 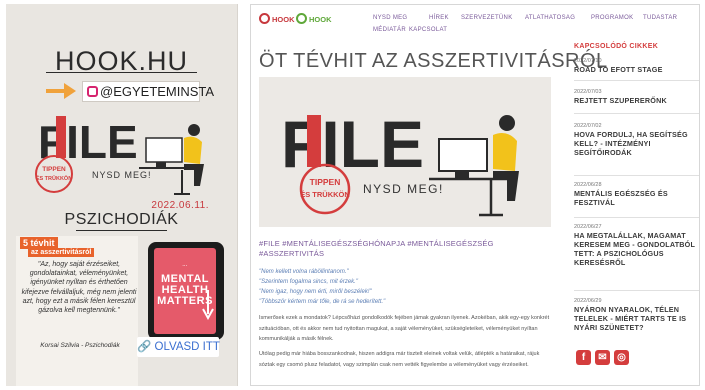 What do you see at coordinates (121, 72) in the screenshot?
I see `story-logo-divider` at bounding box center [121, 72].